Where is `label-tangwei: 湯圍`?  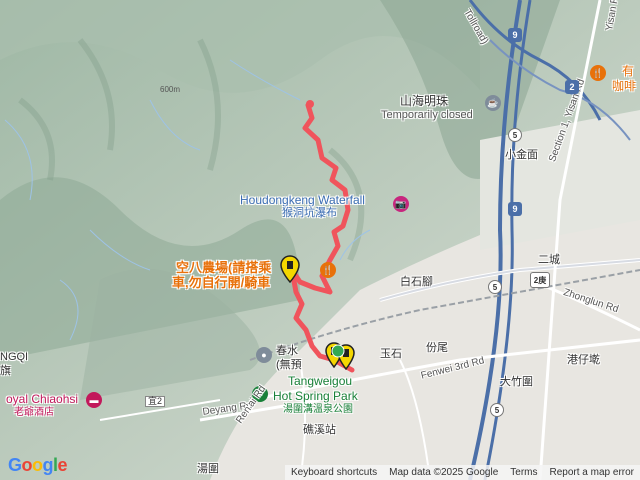
label-tangwei: 湯圍 is located at coordinates (208, 469).